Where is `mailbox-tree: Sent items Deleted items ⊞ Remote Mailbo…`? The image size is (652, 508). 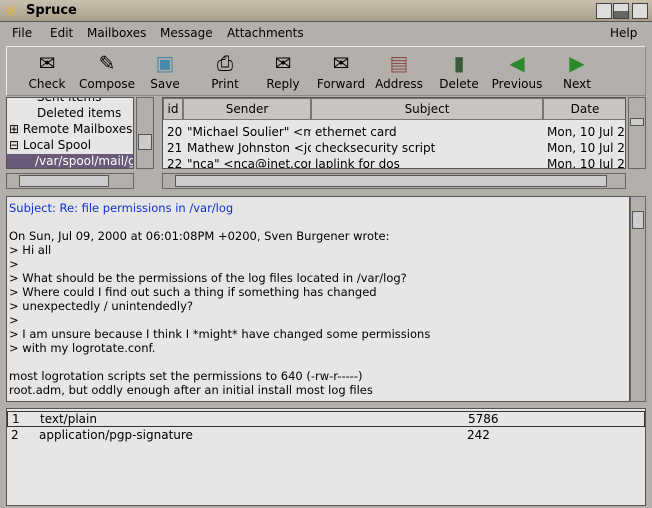 mailbox-tree: Sent items Deleted items ⊞ Remote Mailbo… is located at coordinates (70, 133).